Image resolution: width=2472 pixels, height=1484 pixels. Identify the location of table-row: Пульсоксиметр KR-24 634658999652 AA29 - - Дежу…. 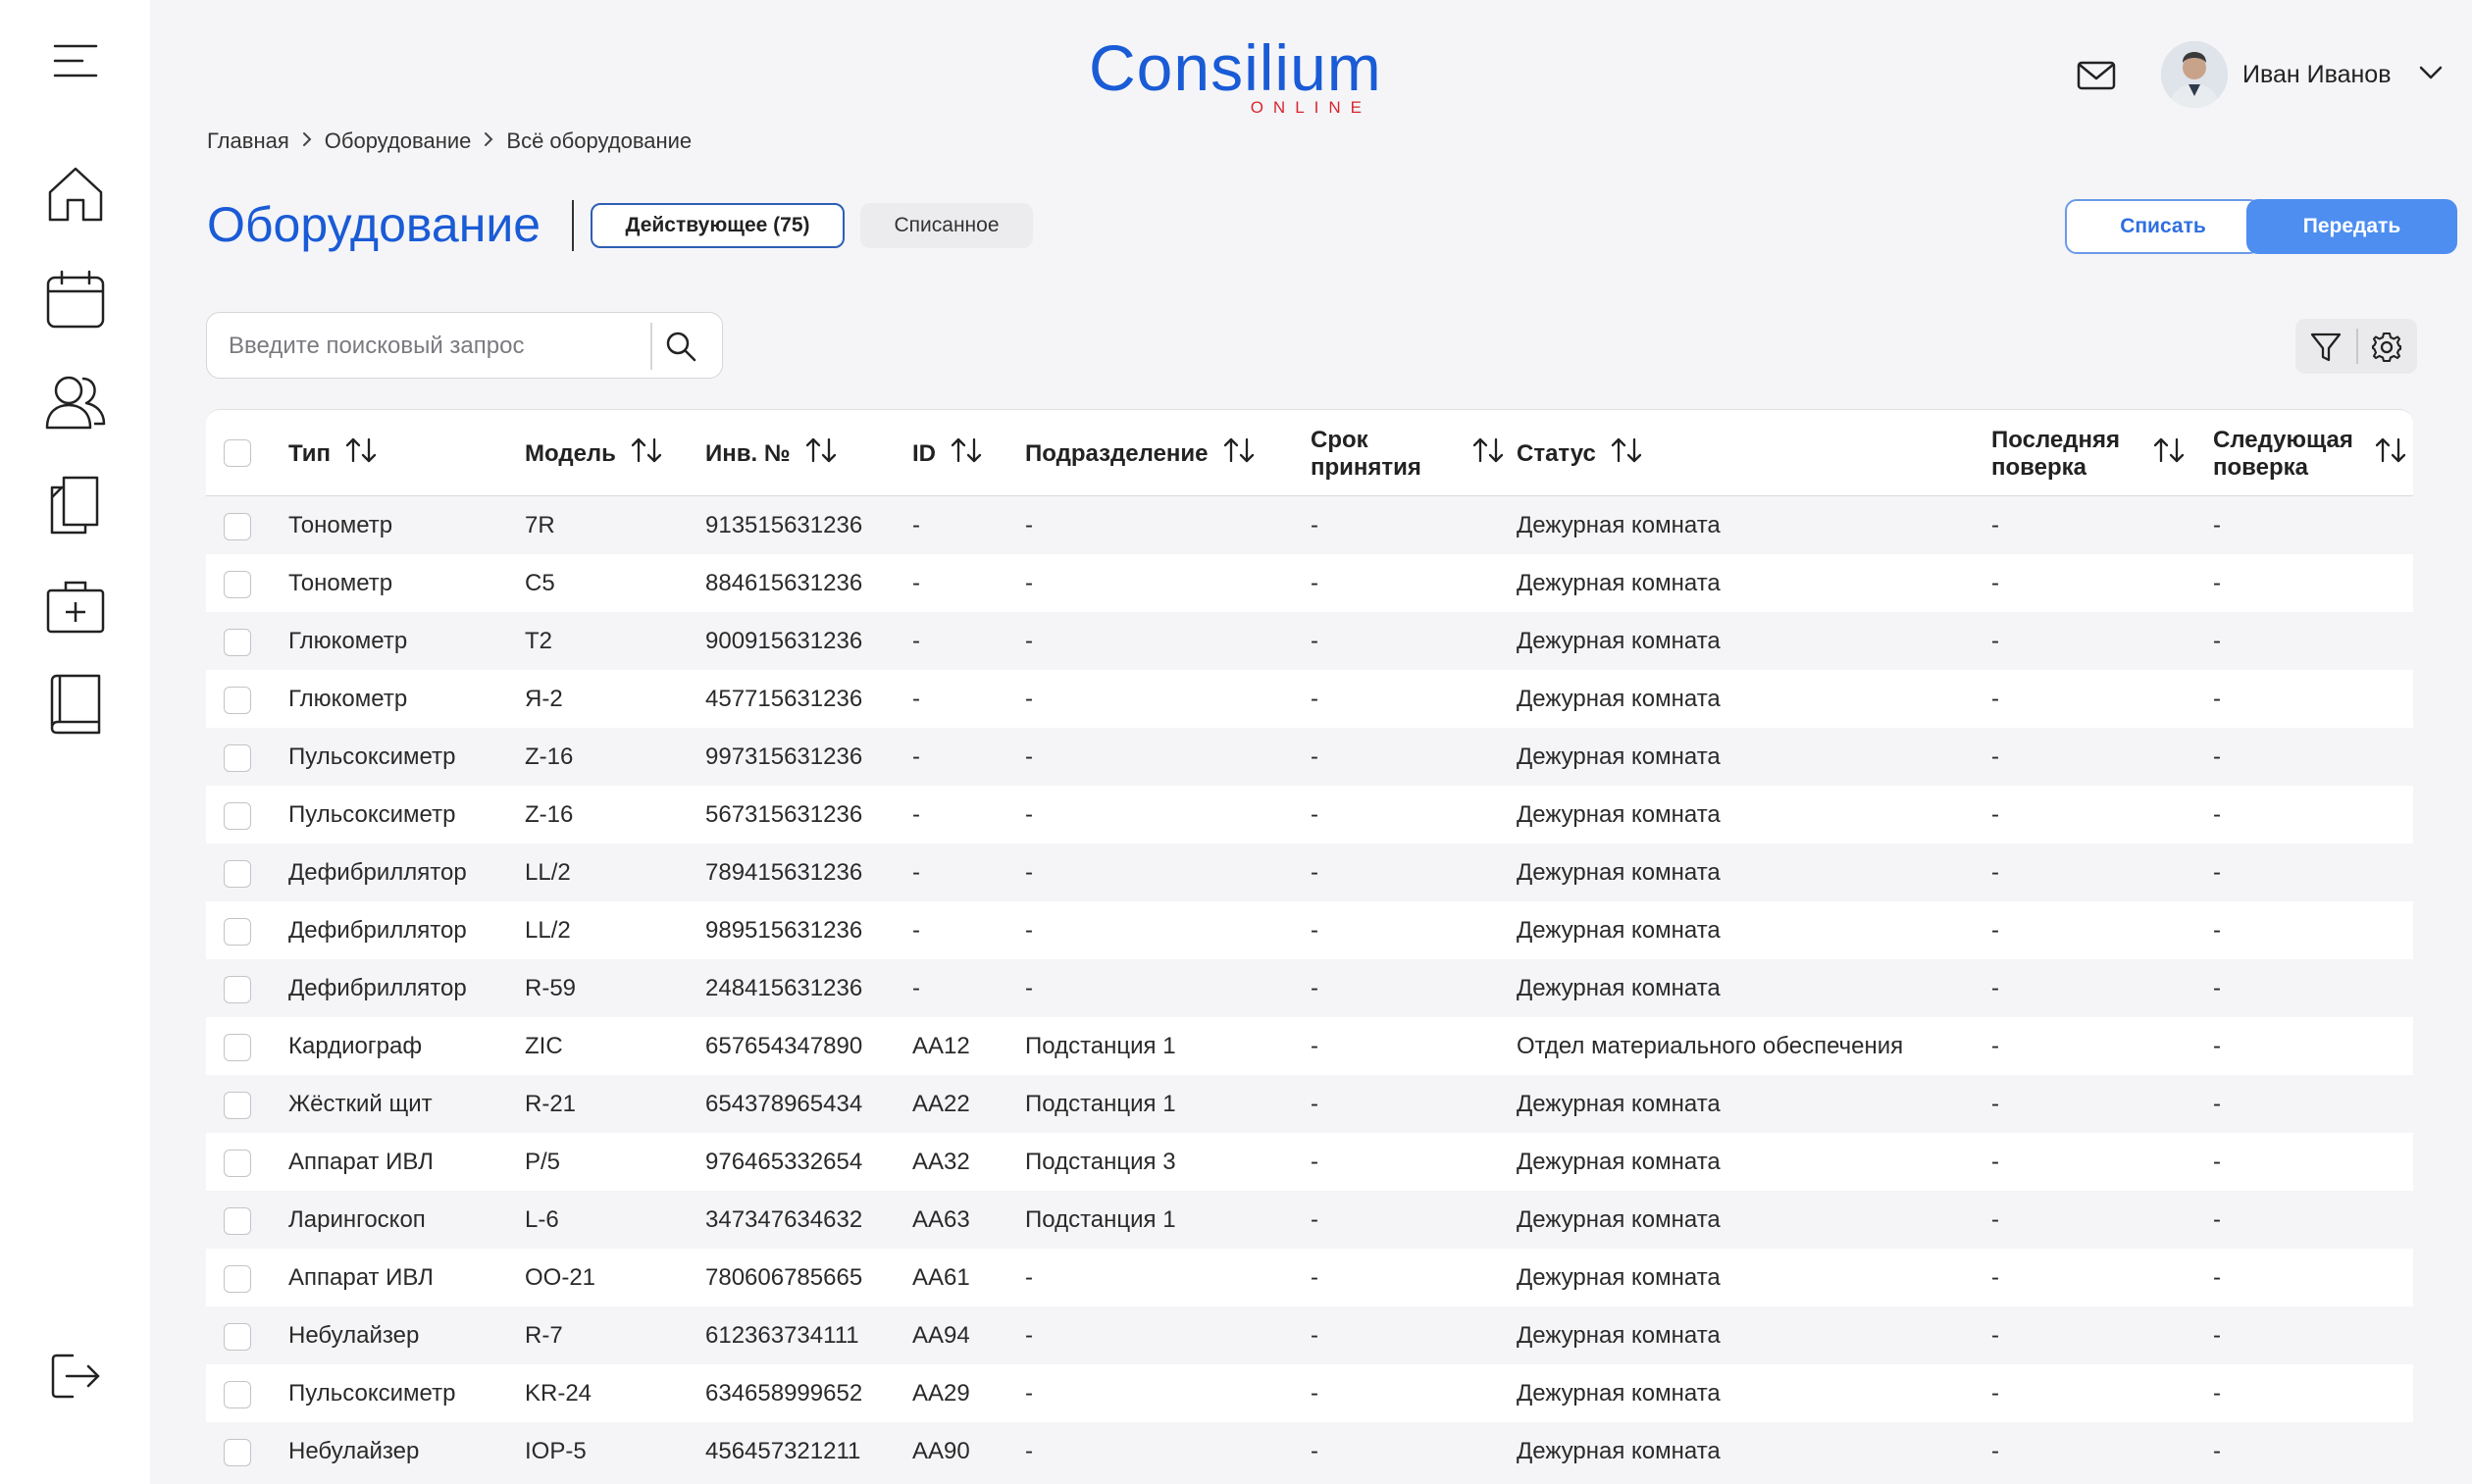
(1309, 1393).